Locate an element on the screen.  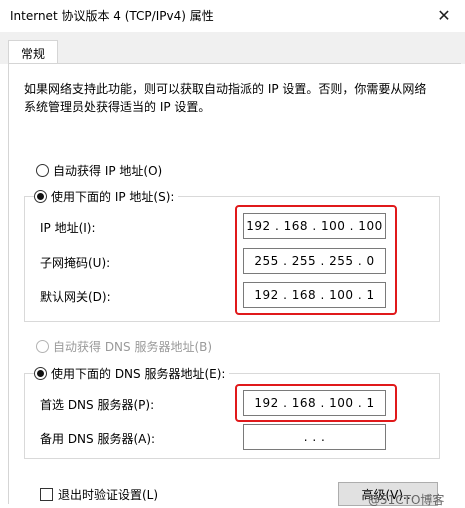
validate-settings-label: 退出时验证设置(L) is located at coordinates (108, 495).